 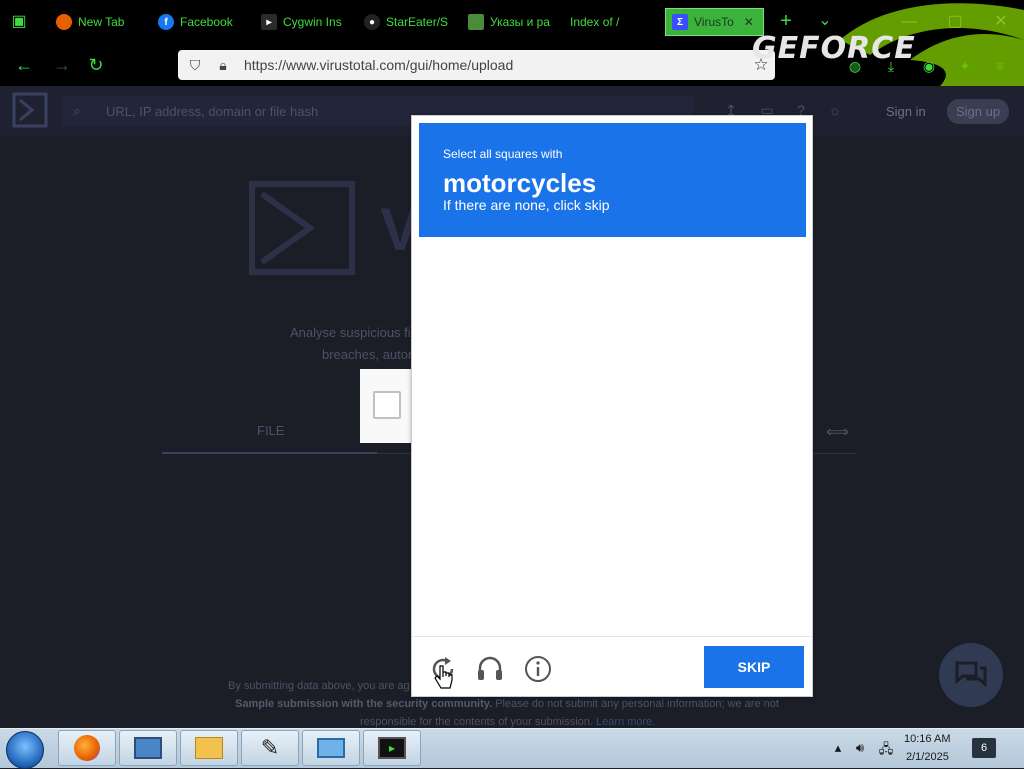 What do you see at coordinates (269, 453) in the screenshot?
I see `active-tab-underline` at bounding box center [269, 453].